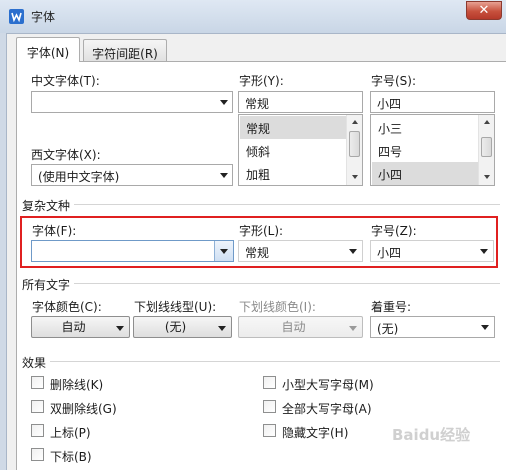 The width and height of the screenshot is (506, 470). What do you see at coordinates (432, 251) in the screenshot?
I see `complex-size-select: 小四` at bounding box center [432, 251].